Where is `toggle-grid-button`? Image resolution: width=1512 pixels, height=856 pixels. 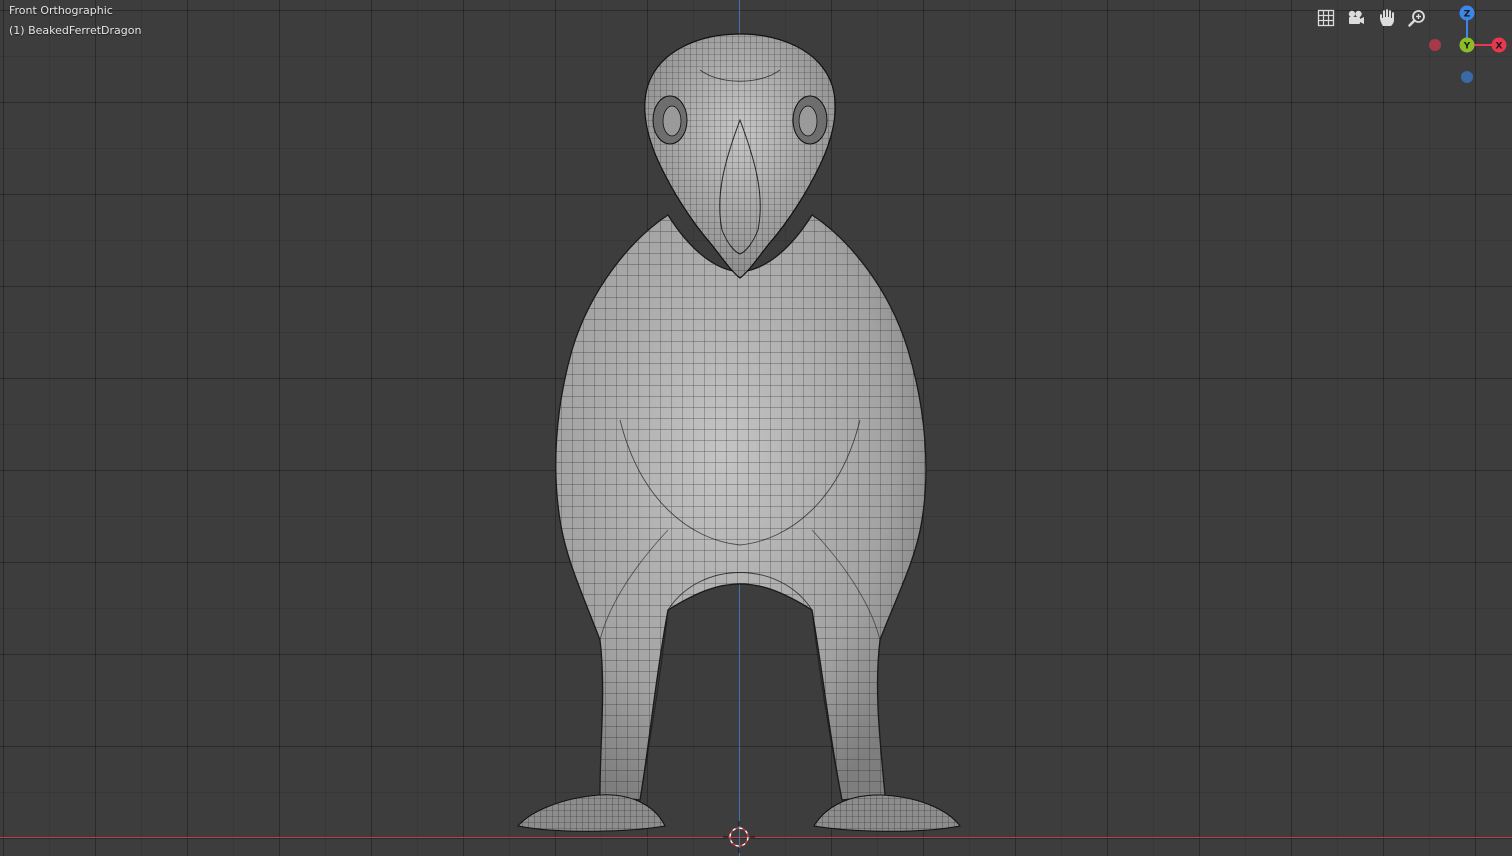
toggle-grid-button is located at coordinates (1326, 18).